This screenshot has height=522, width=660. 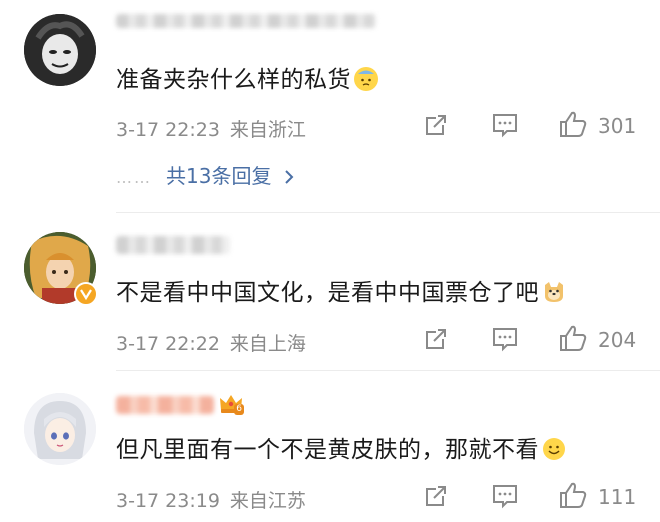 I want to click on comment-date: 3-17 23:19, so click(x=168, y=501).